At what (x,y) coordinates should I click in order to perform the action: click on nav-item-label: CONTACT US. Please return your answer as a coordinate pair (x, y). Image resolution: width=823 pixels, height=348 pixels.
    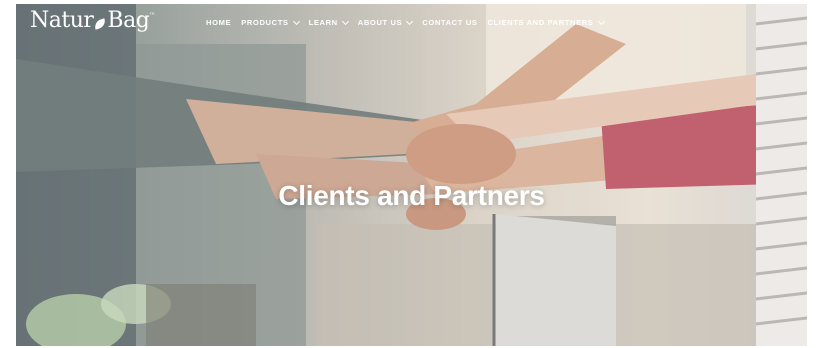
    Looking at the image, I should click on (450, 22).